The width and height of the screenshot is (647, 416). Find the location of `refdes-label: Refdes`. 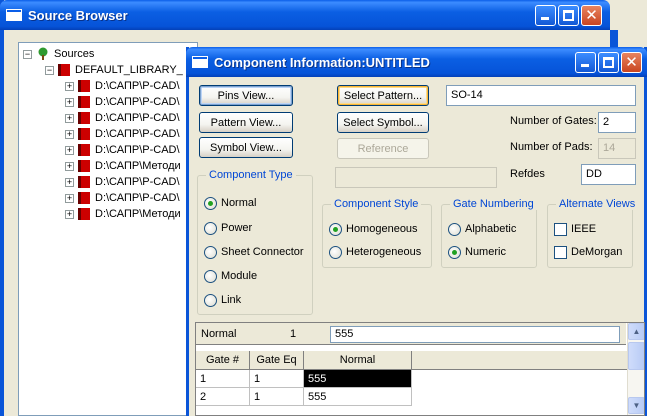

refdes-label: Refdes is located at coordinates (527, 174).